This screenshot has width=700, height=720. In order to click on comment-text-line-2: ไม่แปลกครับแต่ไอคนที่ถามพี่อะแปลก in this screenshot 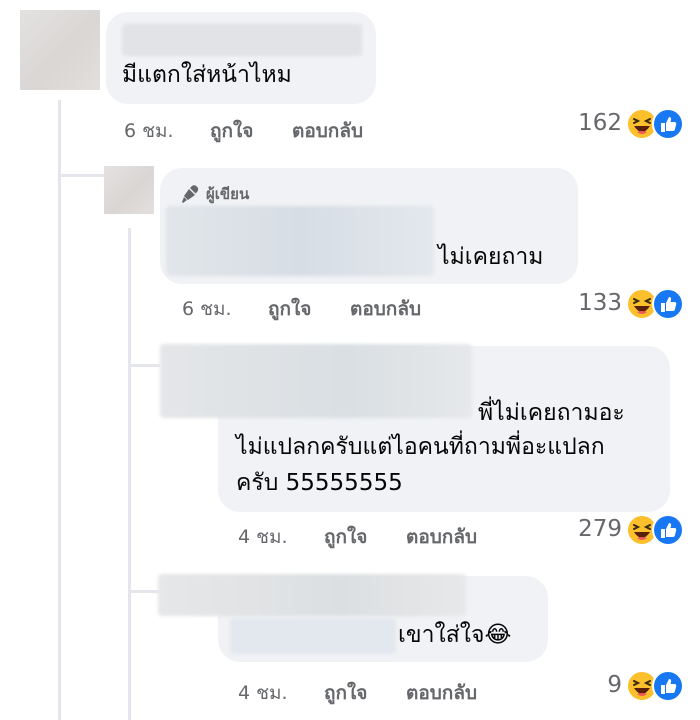, I will do `click(420, 447)`.